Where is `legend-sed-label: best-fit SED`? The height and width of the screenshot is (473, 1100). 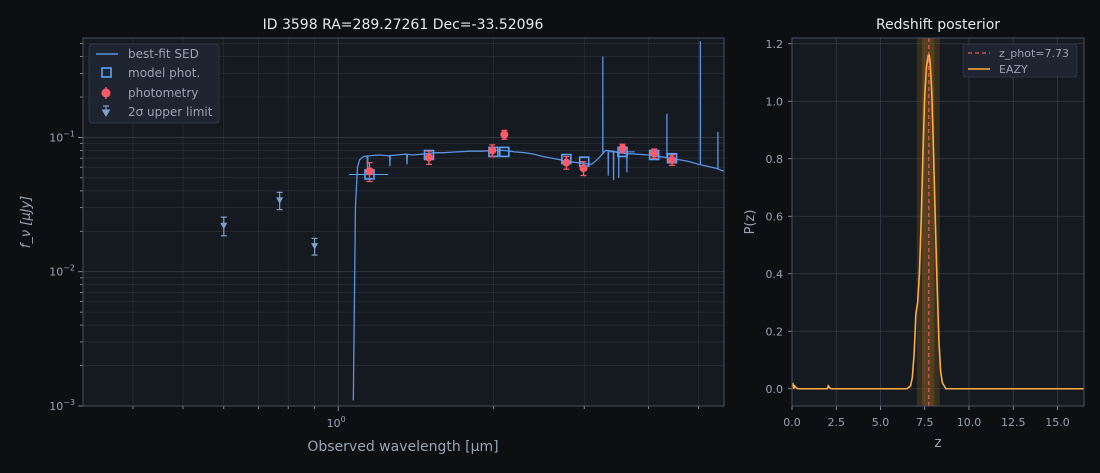 legend-sed-label: best-fit SED is located at coordinates (163, 54).